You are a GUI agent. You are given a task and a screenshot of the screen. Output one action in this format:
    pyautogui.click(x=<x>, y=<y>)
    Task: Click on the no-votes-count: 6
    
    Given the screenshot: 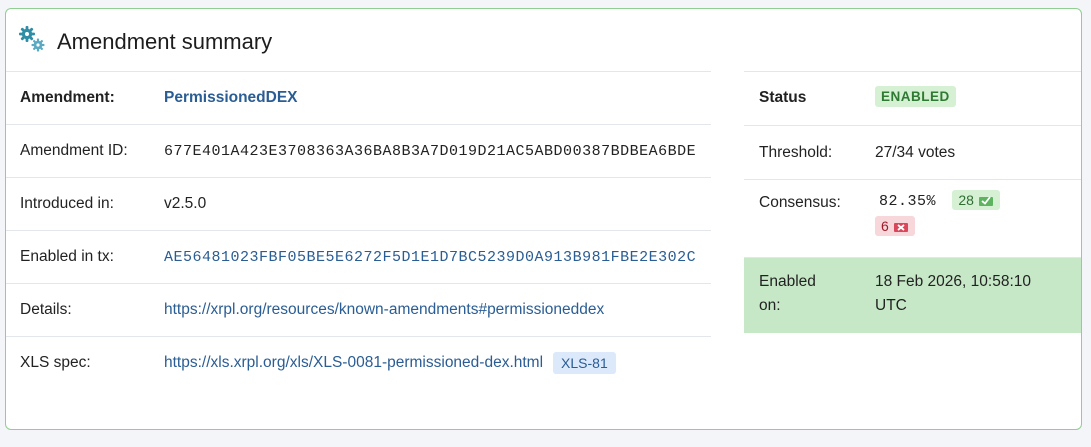 What is the action you would take?
    pyautogui.click(x=885, y=226)
    